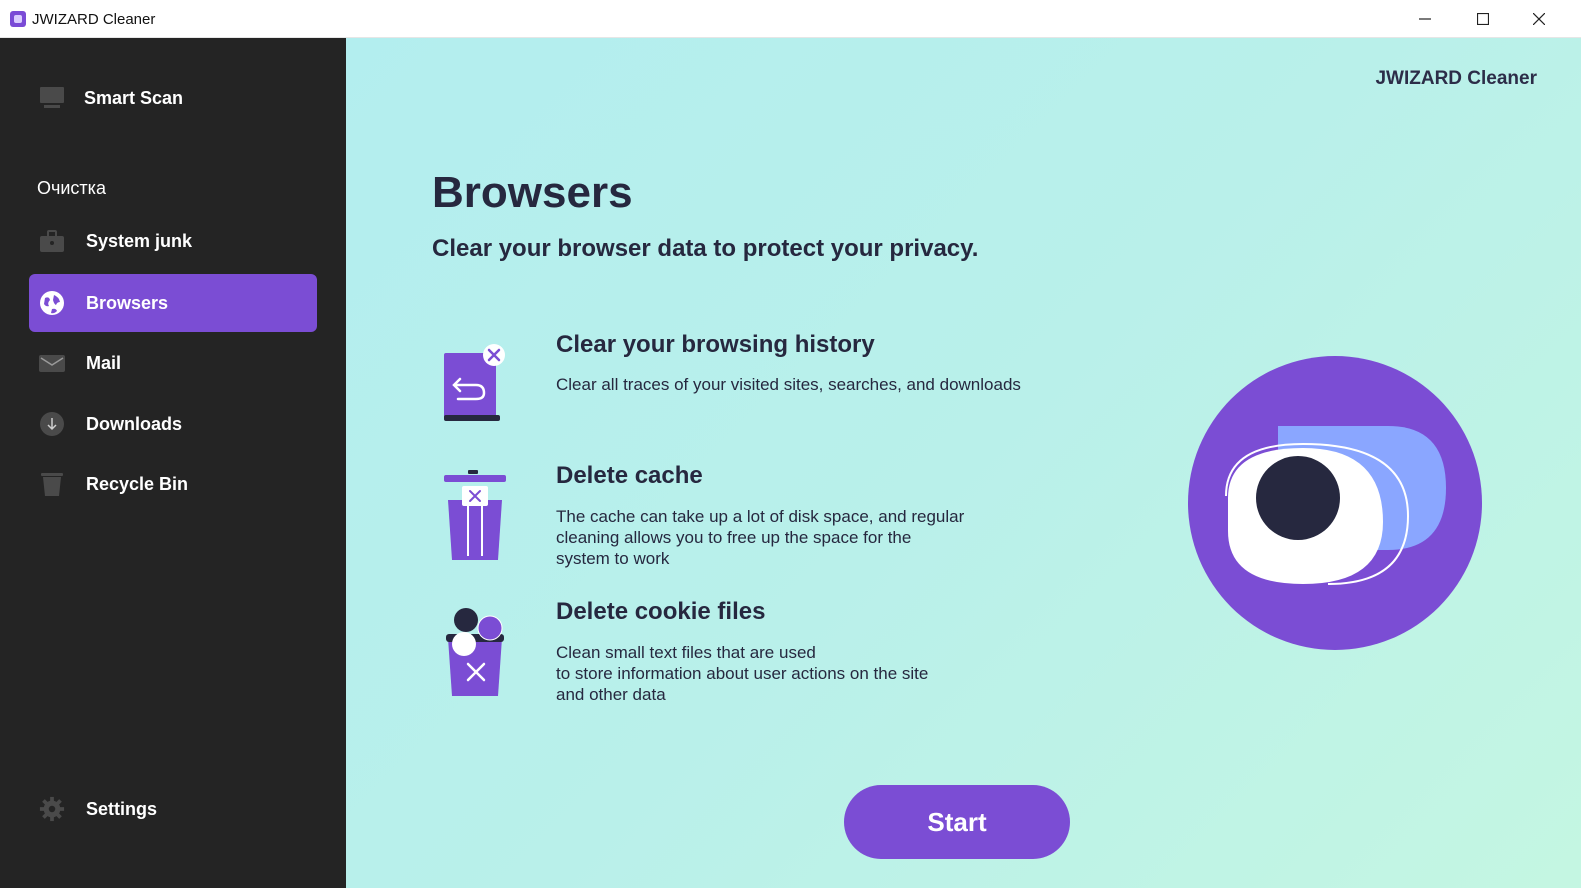 The width and height of the screenshot is (1581, 888). Describe the element at coordinates (52, 98) in the screenshot. I see `monitor-icon` at that location.